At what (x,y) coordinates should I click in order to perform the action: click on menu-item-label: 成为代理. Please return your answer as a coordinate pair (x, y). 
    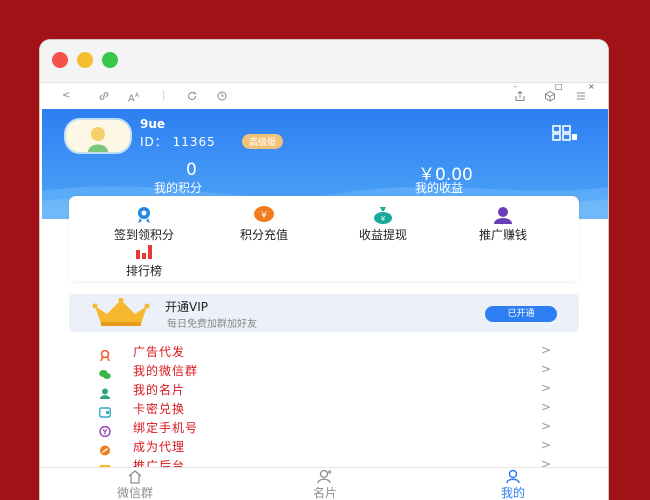
    Looking at the image, I should click on (159, 447).